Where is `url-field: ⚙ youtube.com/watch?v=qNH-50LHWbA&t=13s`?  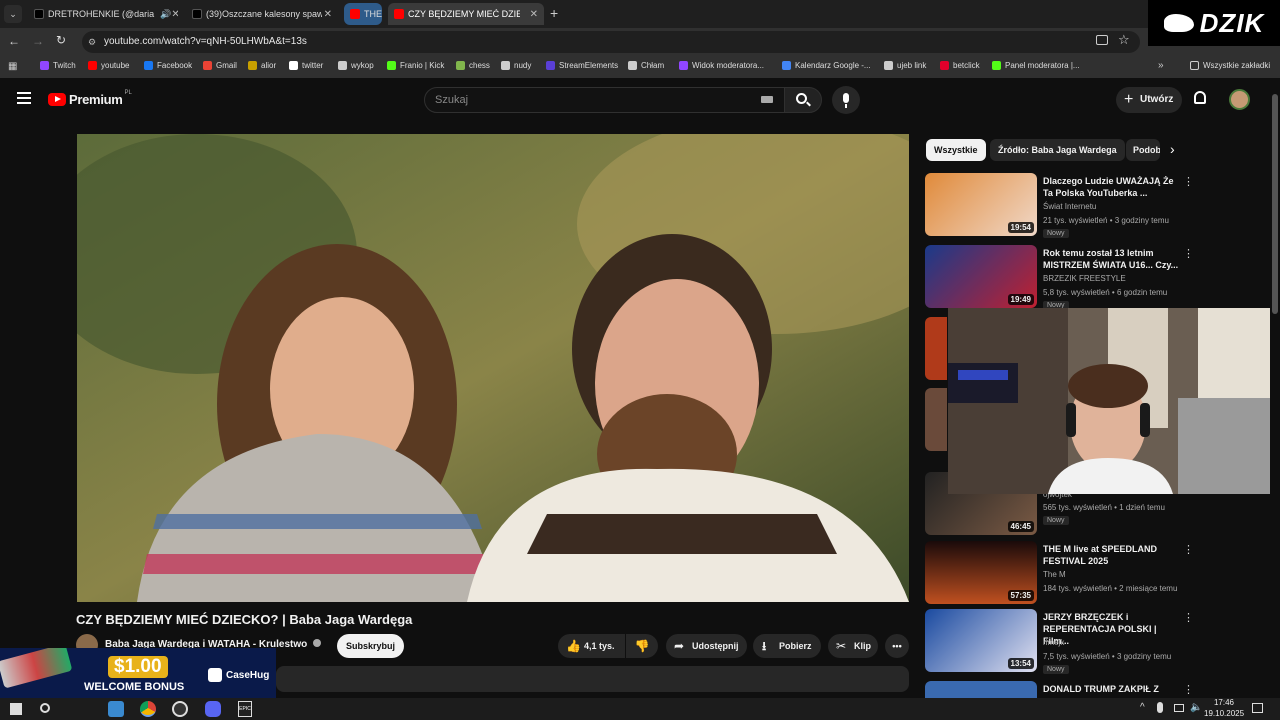 url-field: ⚙ youtube.com/watch?v=qNH-50LHWbA&t=13s is located at coordinates (611, 42).